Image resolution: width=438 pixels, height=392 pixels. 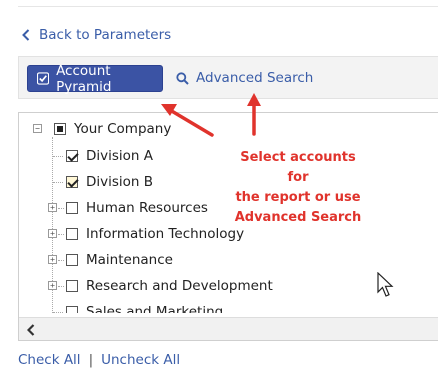 I want to click on scroll-left-arrow-icon, so click(x=31, y=330).